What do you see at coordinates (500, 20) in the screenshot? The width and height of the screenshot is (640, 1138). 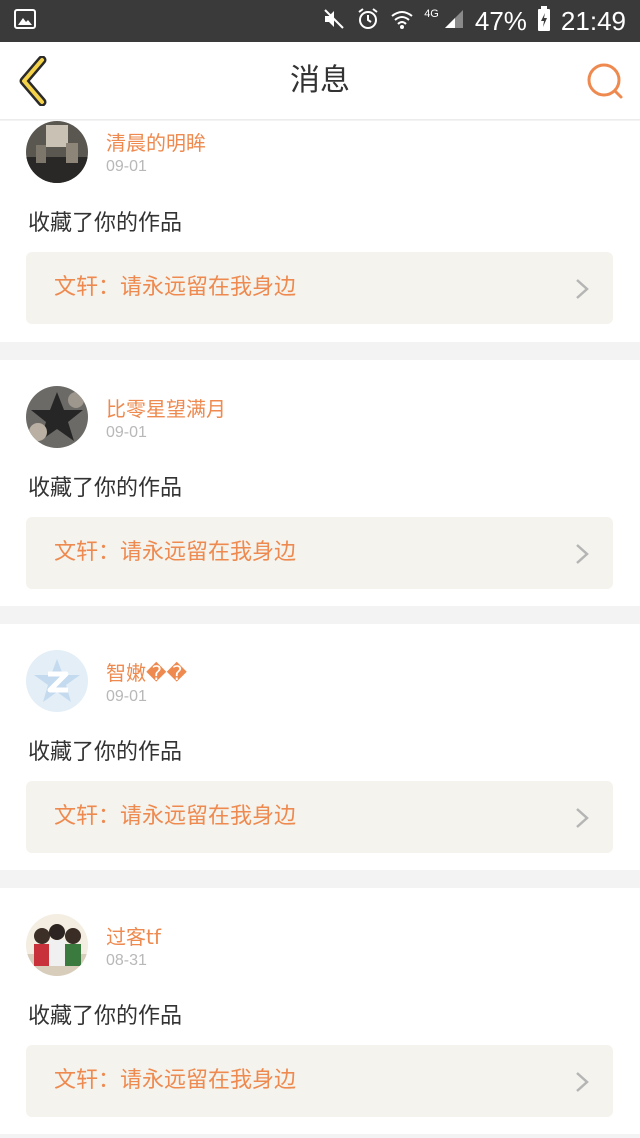 I see `battery-percent: 47%` at bounding box center [500, 20].